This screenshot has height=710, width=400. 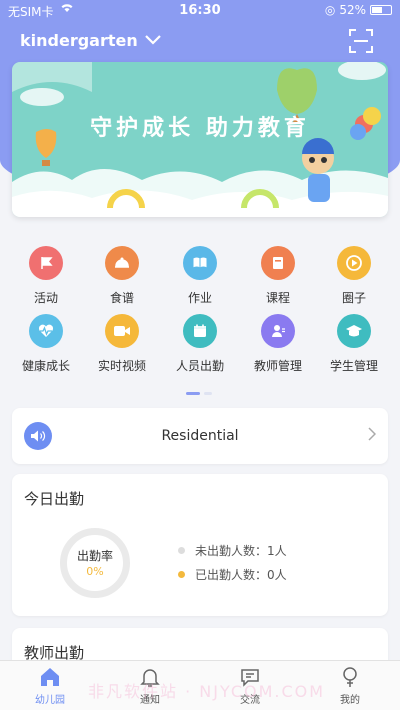 I want to click on grid-item-staff-attendance: 人员出勤, so click(x=200, y=344).